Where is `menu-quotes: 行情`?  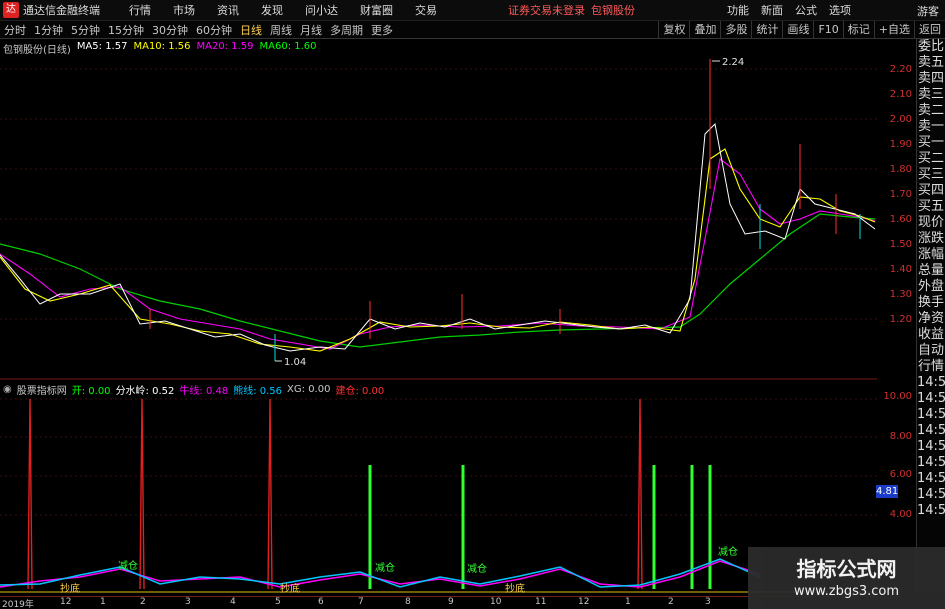 menu-quotes: 行情 is located at coordinates (140, 10).